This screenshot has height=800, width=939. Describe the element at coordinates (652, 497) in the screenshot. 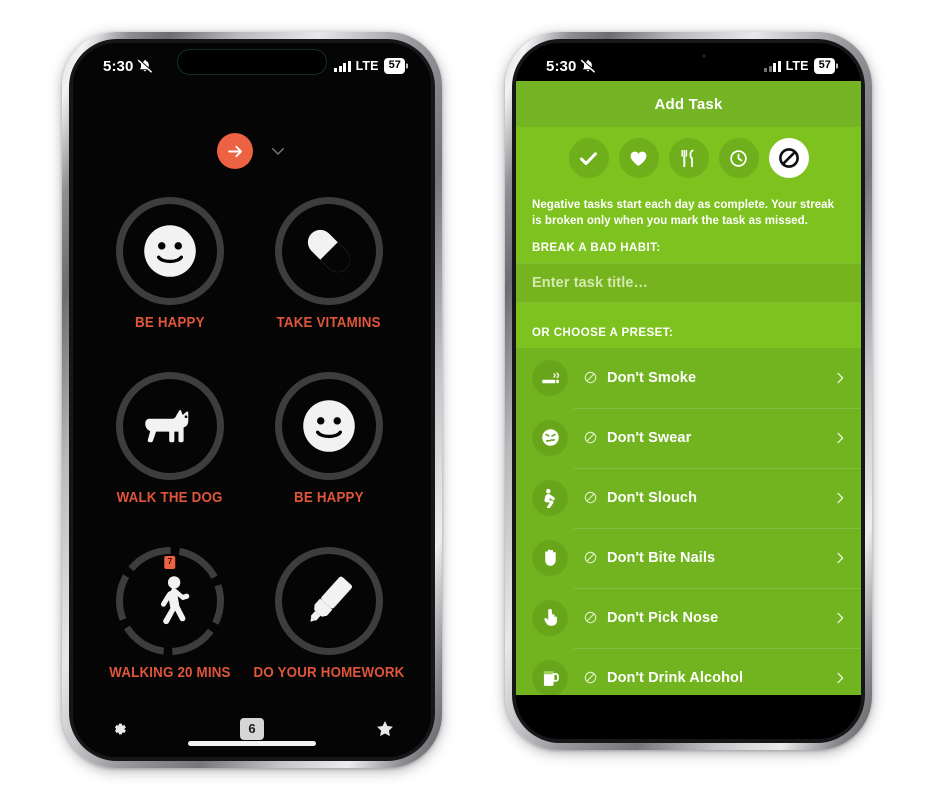

I see `preset-label: Don't Slouch` at that location.